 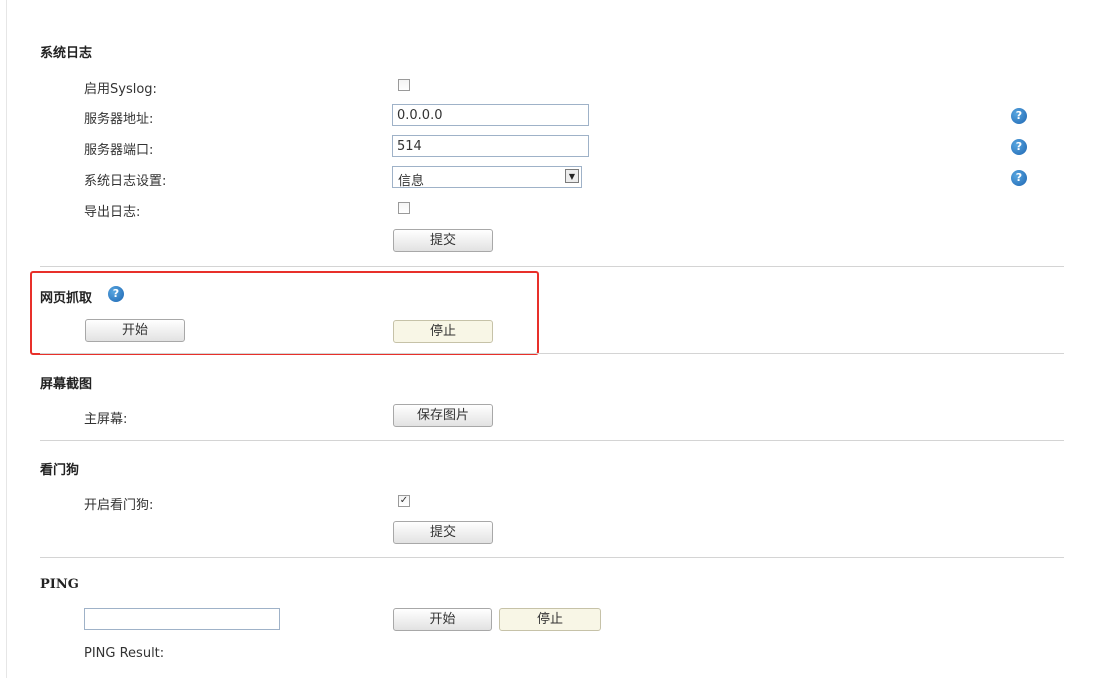 I want to click on save-image-button: 保存图片, so click(x=443, y=415).